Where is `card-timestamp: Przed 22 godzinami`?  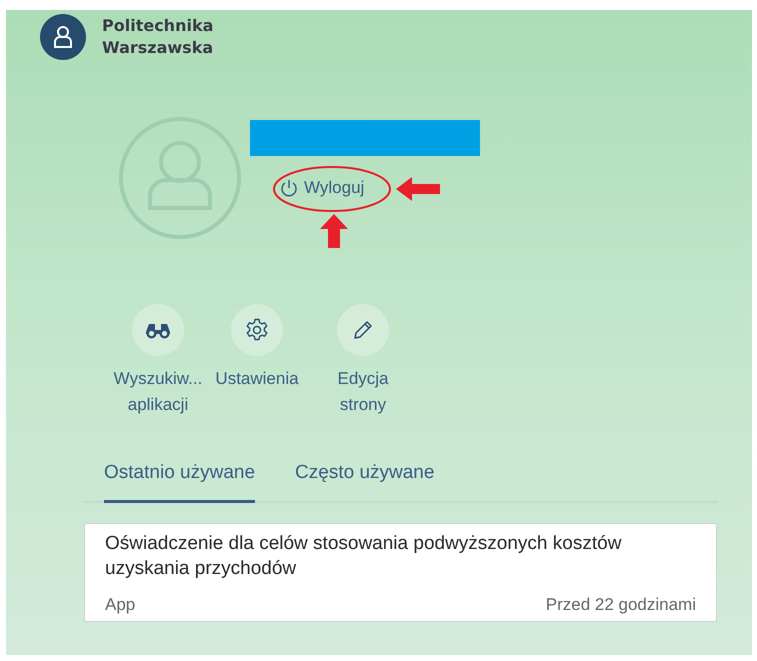
card-timestamp: Przed 22 godzinami is located at coordinates (621, 605).